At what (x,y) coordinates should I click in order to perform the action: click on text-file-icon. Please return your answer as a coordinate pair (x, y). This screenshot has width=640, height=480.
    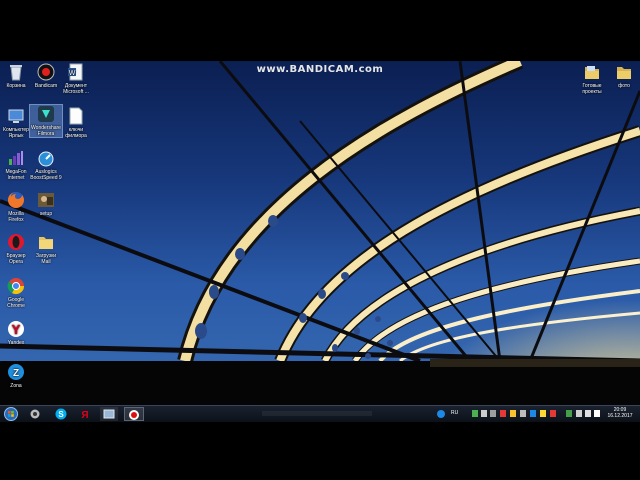
    Looking at the image, I should click on (76, 116).